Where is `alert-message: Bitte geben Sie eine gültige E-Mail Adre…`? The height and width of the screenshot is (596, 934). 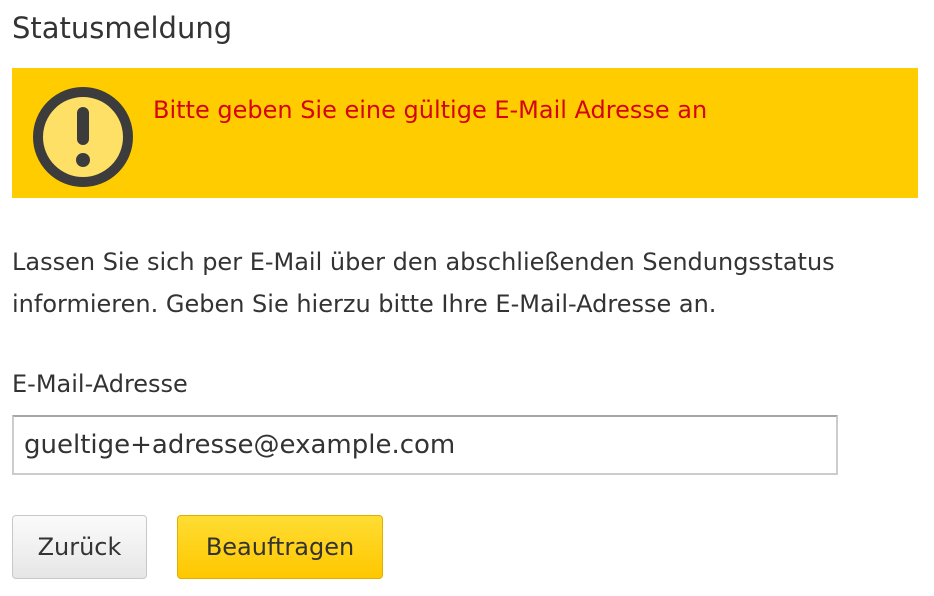
alert-message: Bitte geben Sie eine gültige E-Mail Adre… is located at coordinates (430, 110).